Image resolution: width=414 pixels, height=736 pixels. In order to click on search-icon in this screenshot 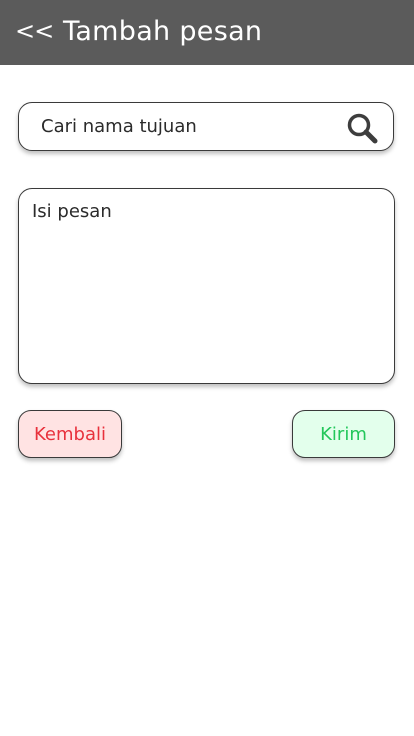, I will do `click(362, 128)`.